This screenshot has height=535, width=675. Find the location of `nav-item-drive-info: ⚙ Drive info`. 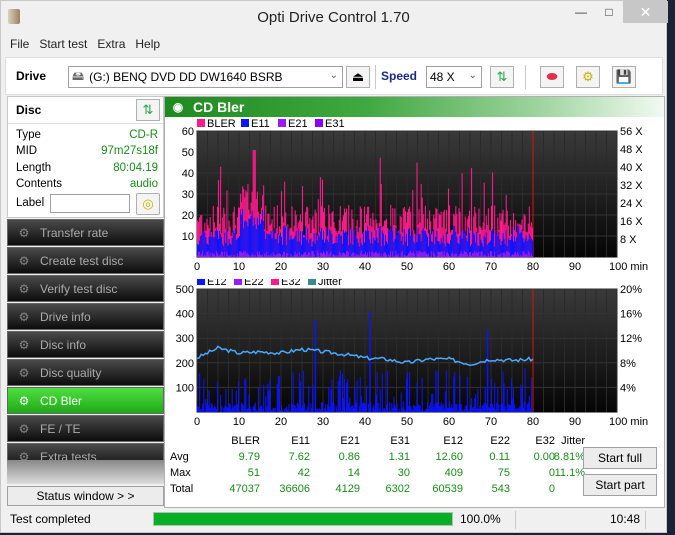

nav-item-drive-info: ⚙ Drive info is located at coordinates (85, 316).